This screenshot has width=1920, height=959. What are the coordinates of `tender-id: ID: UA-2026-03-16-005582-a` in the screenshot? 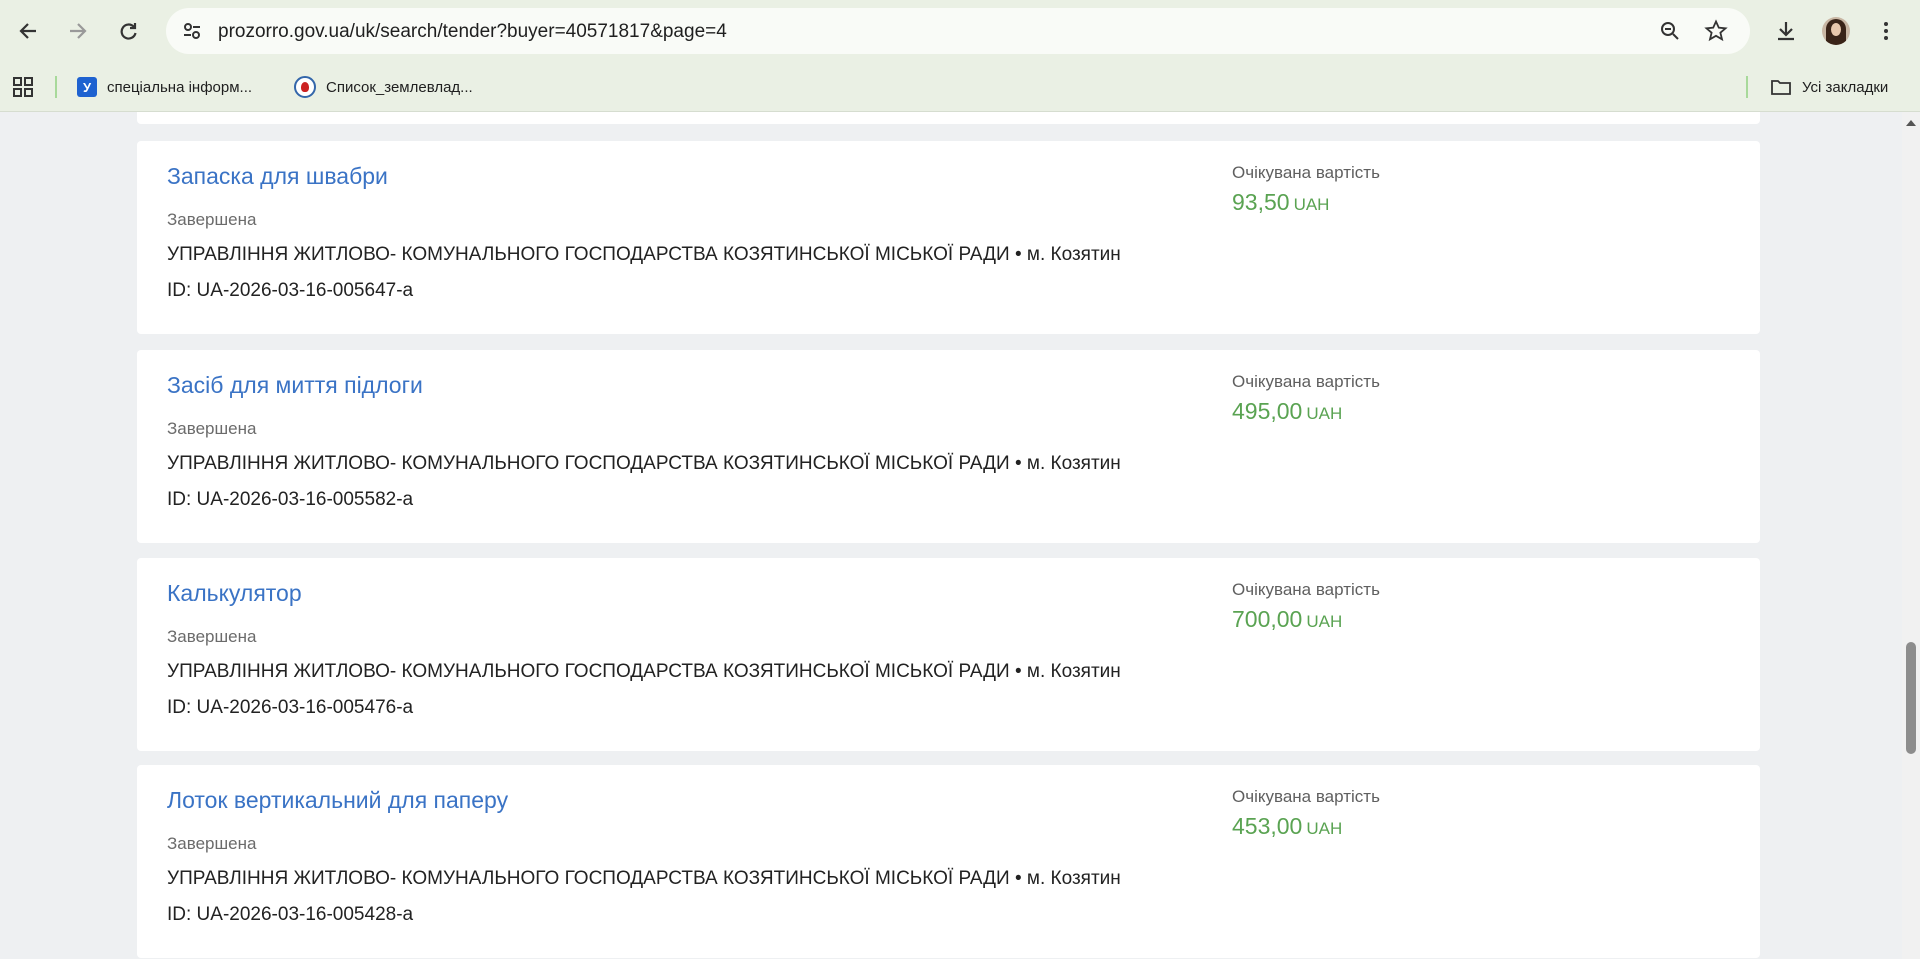 It's located at (290, 499).